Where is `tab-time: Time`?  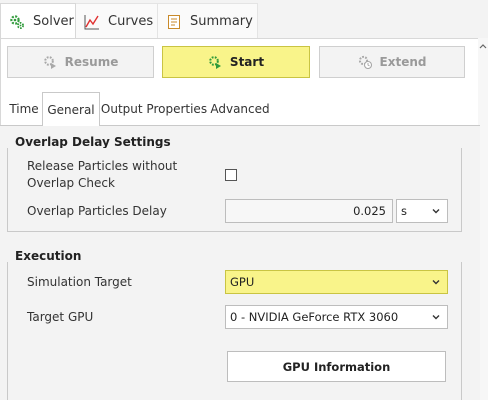 tab-time: Time is located at coordinates (24, 109).